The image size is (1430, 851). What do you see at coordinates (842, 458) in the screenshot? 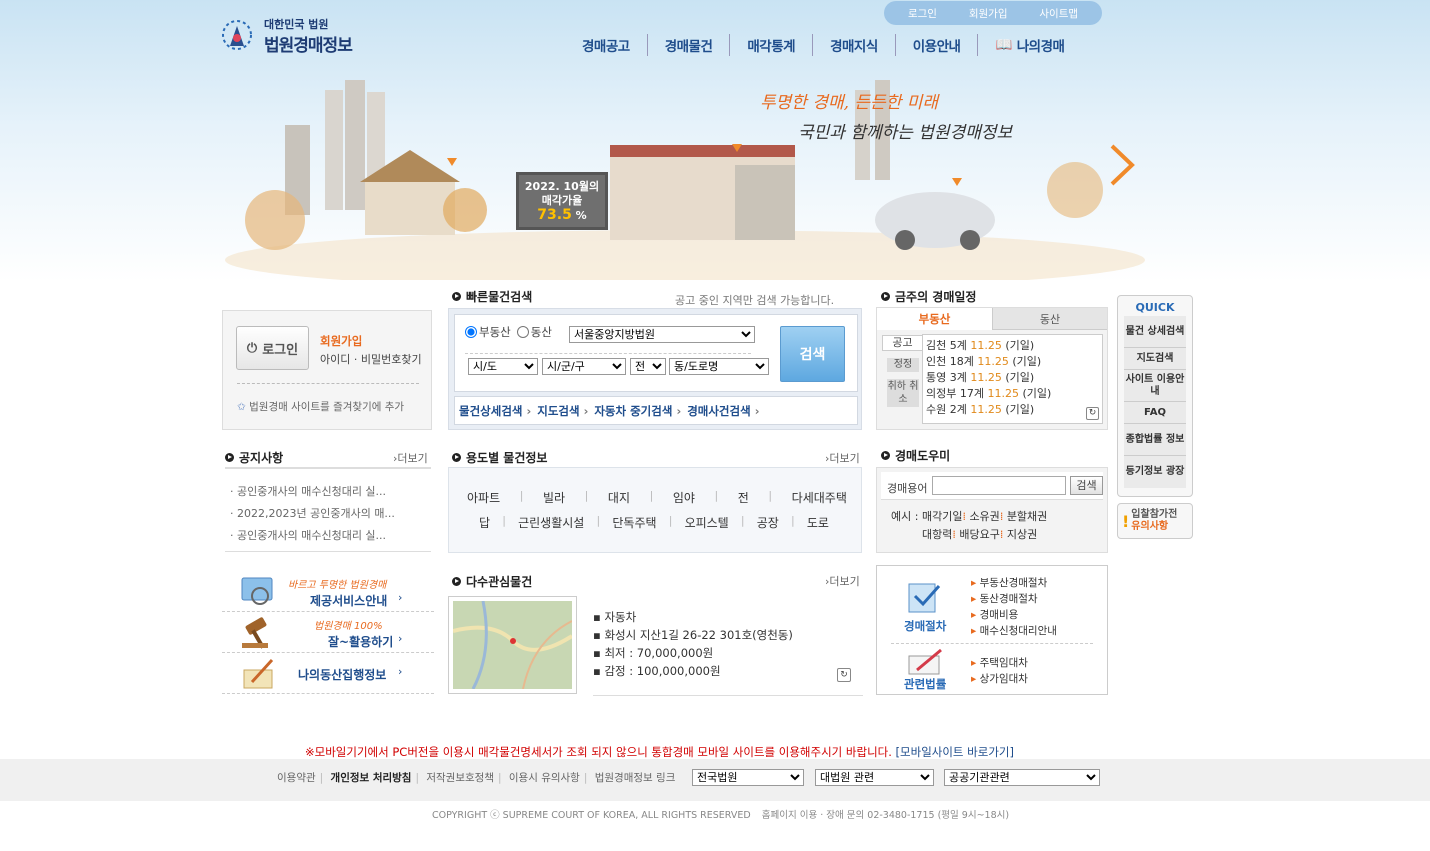
I see `usage-more-link: ›더보기` at bounding box center [842, 458].